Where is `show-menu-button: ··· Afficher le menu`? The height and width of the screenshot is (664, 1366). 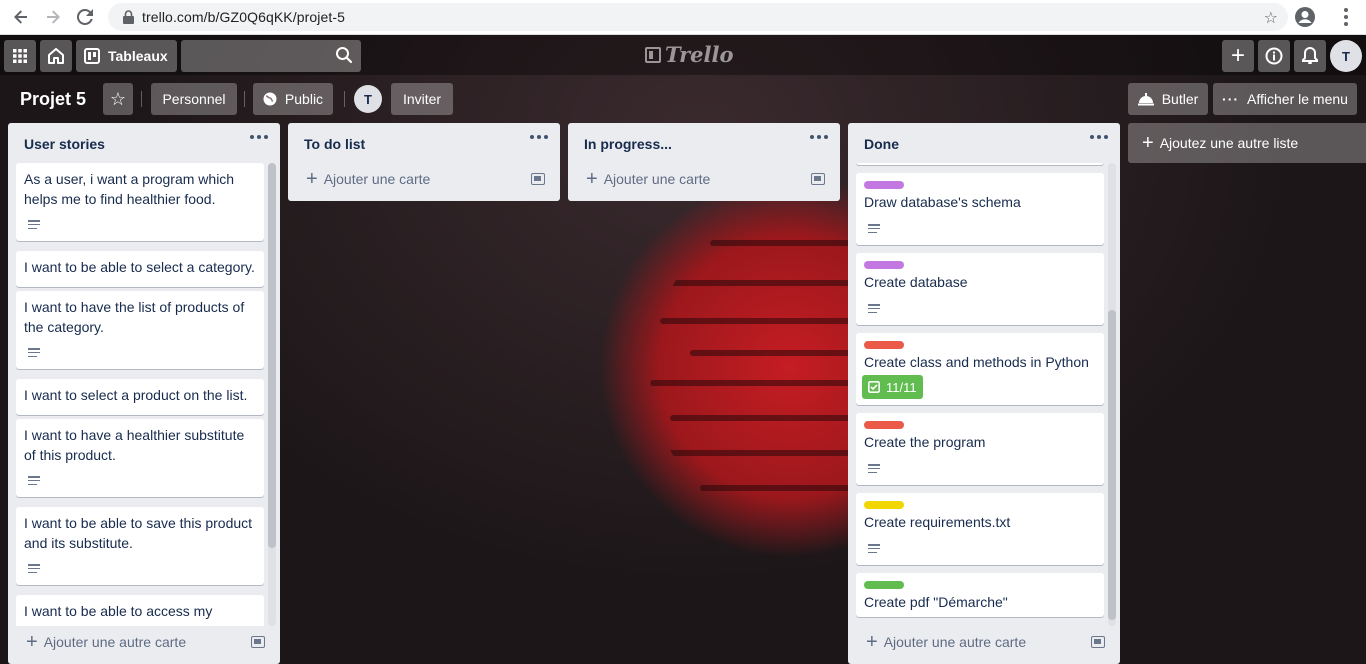 show-menu-button: ··· Afficher le menu is located at coordinates (1285, 99).